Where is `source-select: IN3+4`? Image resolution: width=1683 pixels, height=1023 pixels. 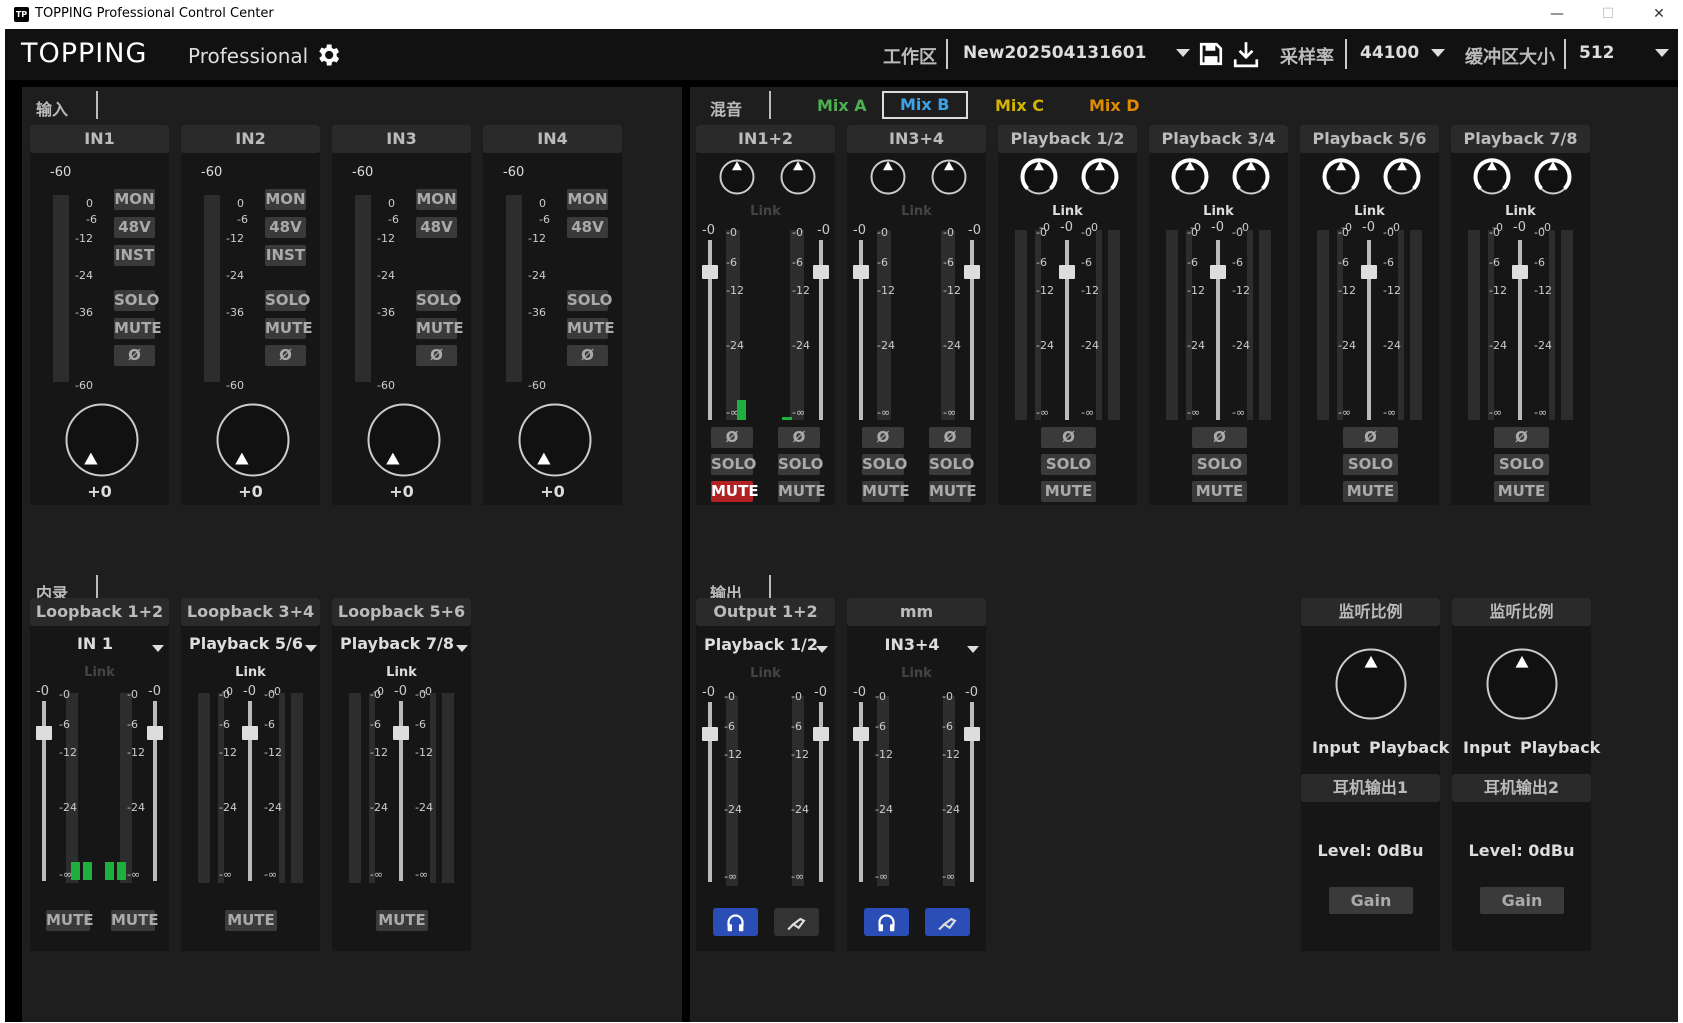 source-select: IN3+4 is located at coordinates (912, 644).